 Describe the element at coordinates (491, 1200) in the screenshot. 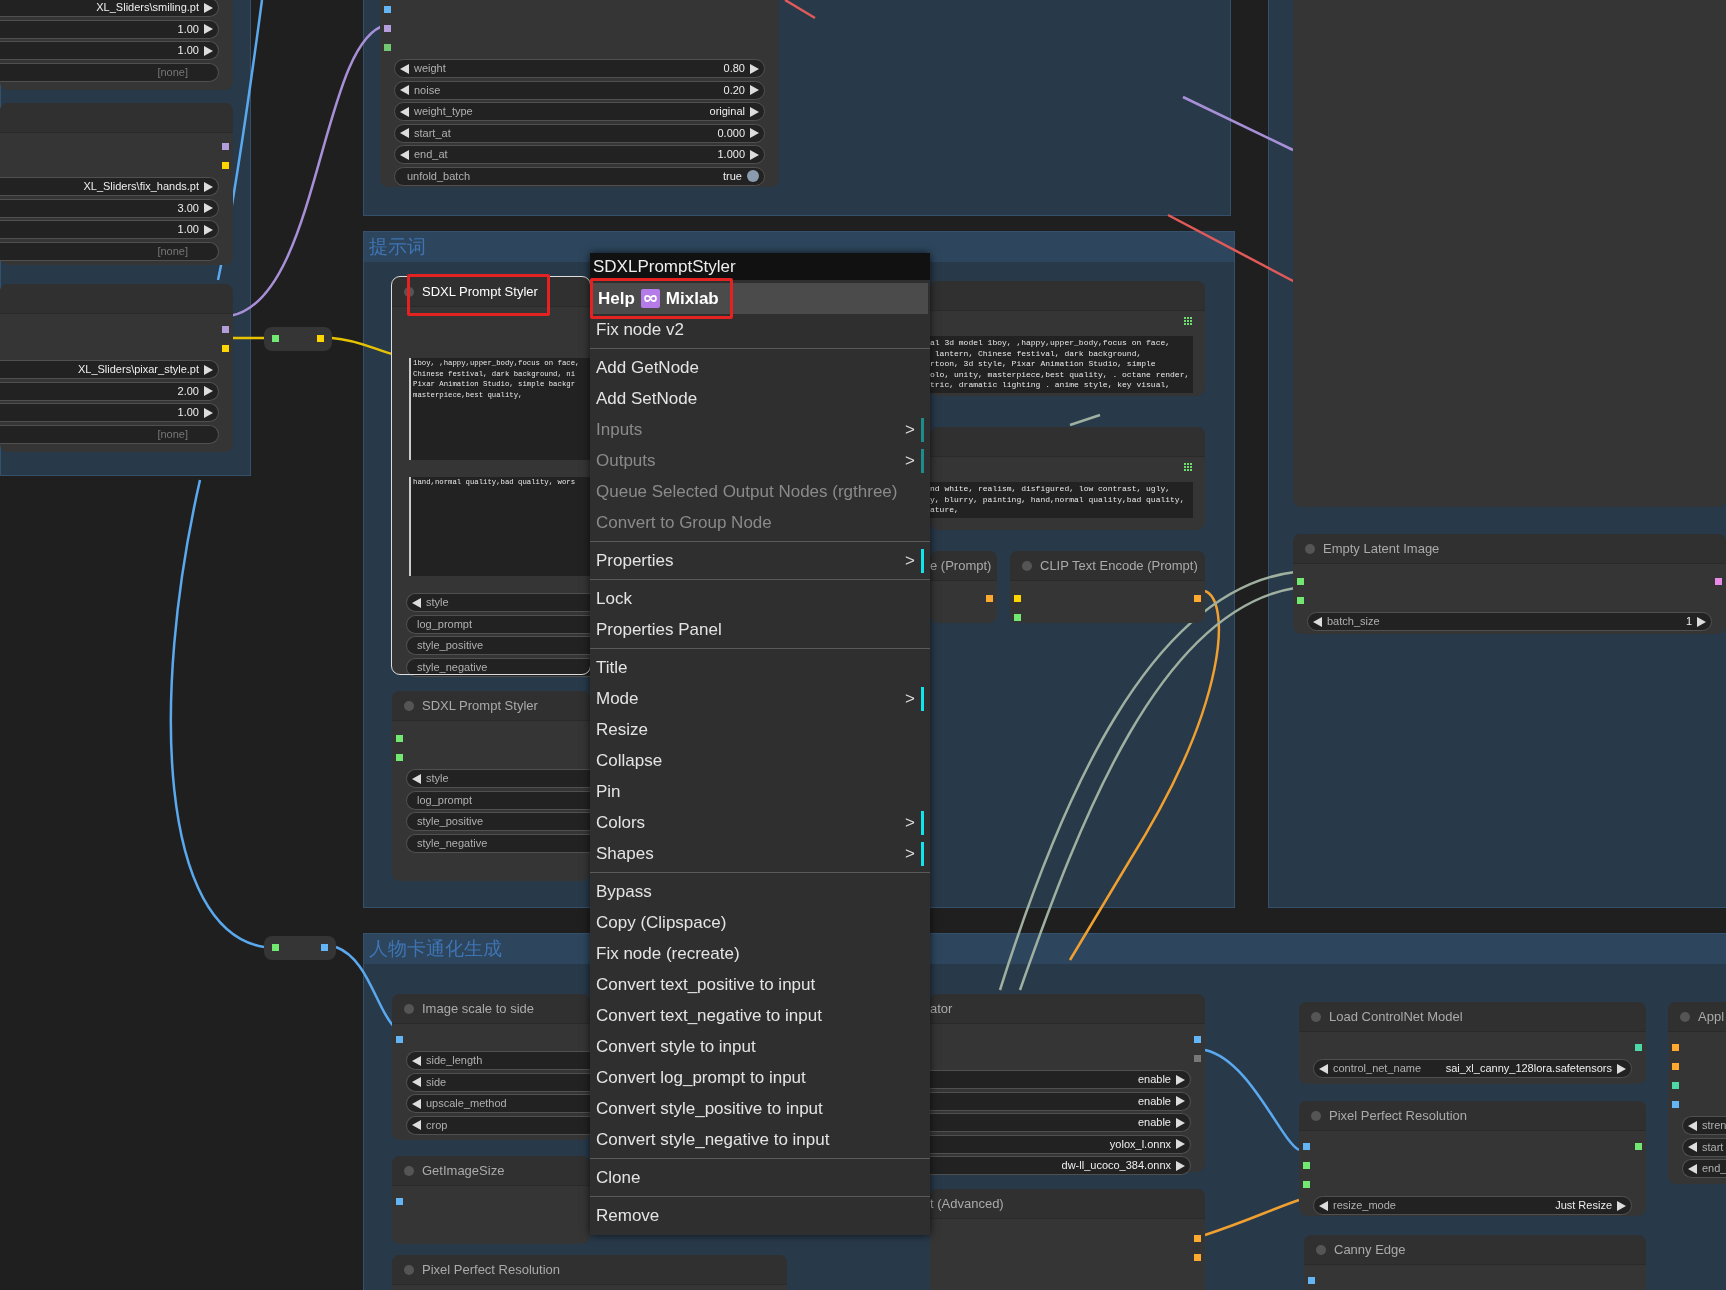

I see `node-card: GetImageSize` at that location.